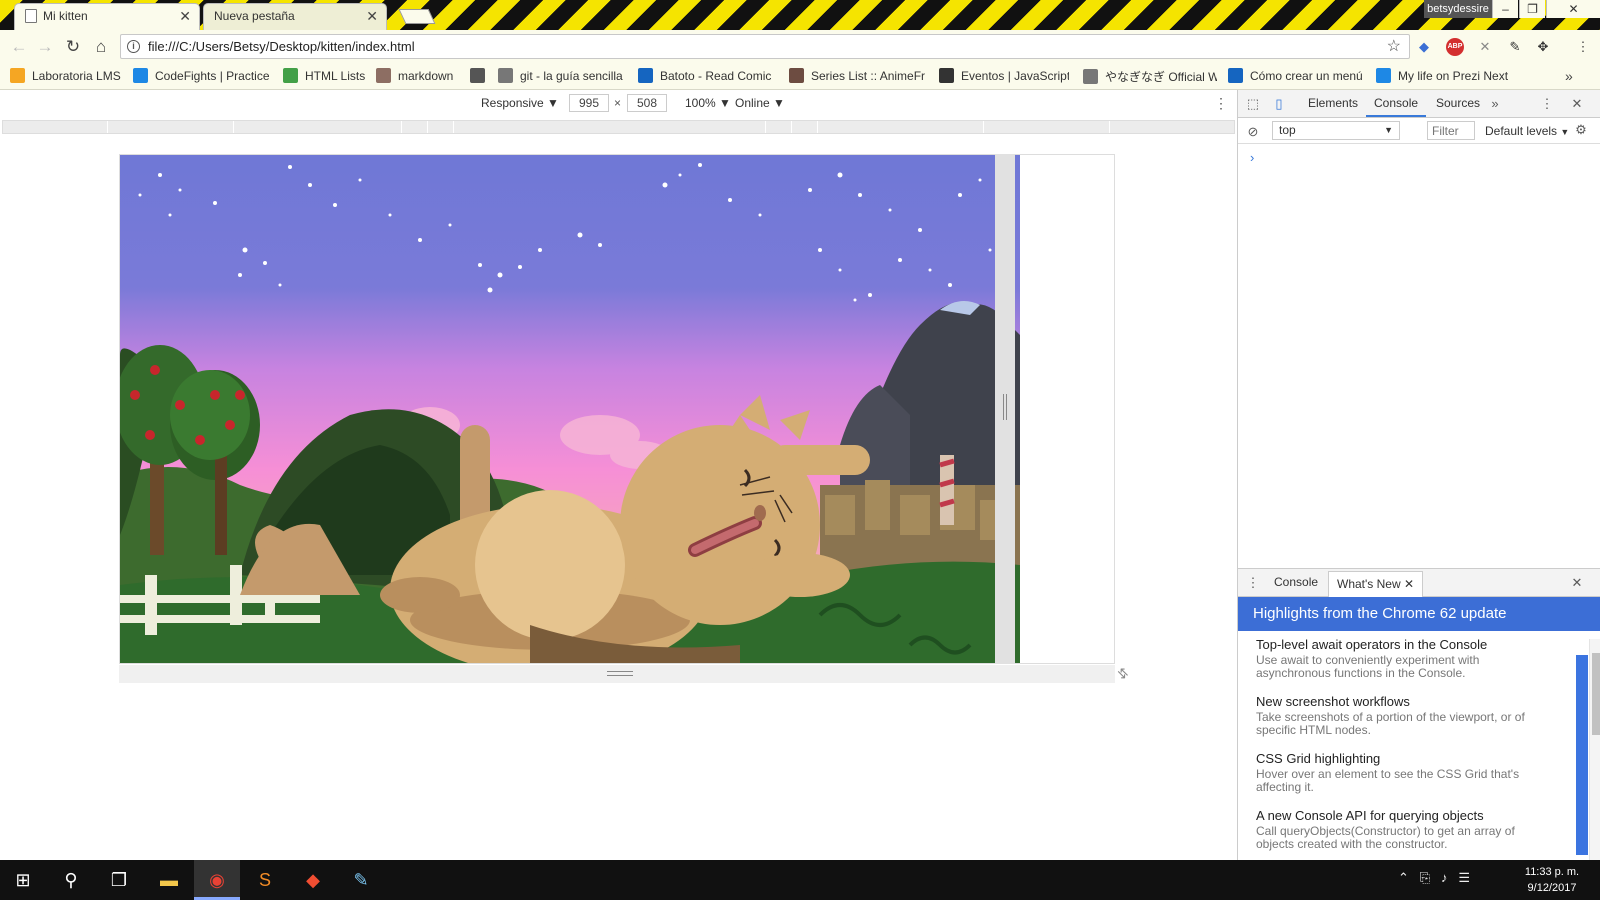 The height and width of the screenshot is (900, 1600). Describe the element at coordinates (1594, 750) in the screenshot. I see `scrollbar` at that location.